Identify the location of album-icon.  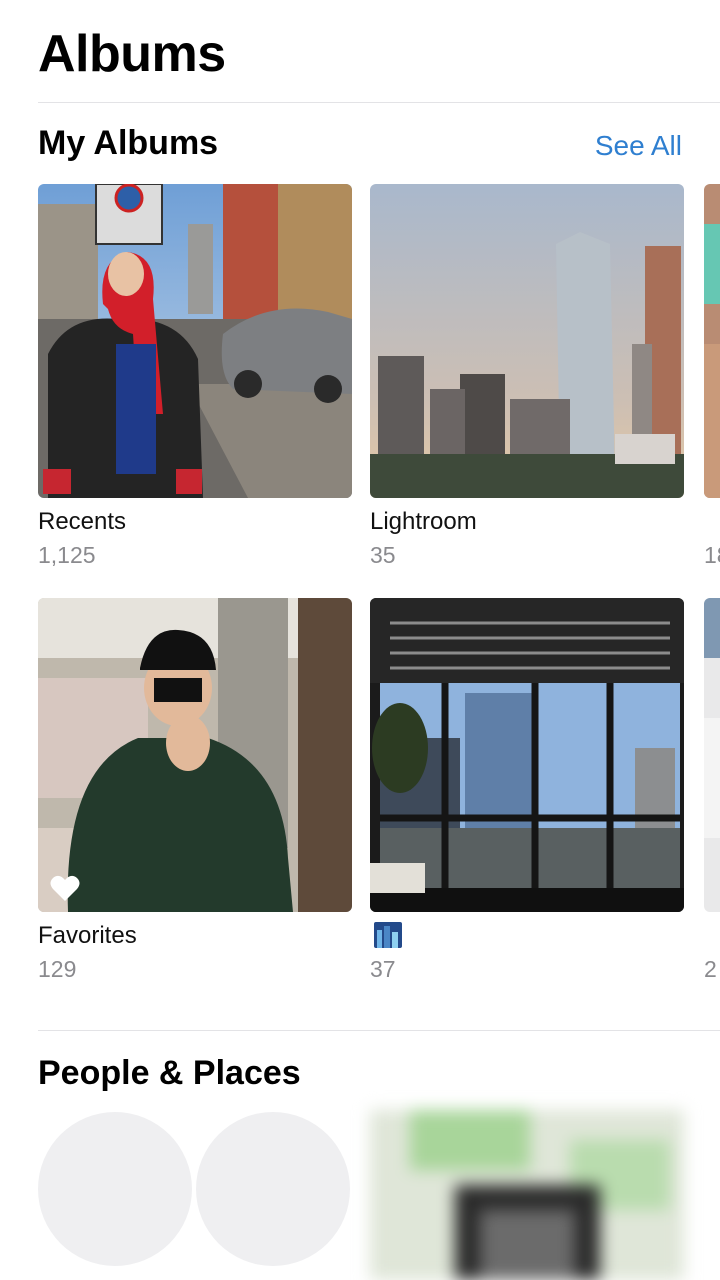
(388, 935).